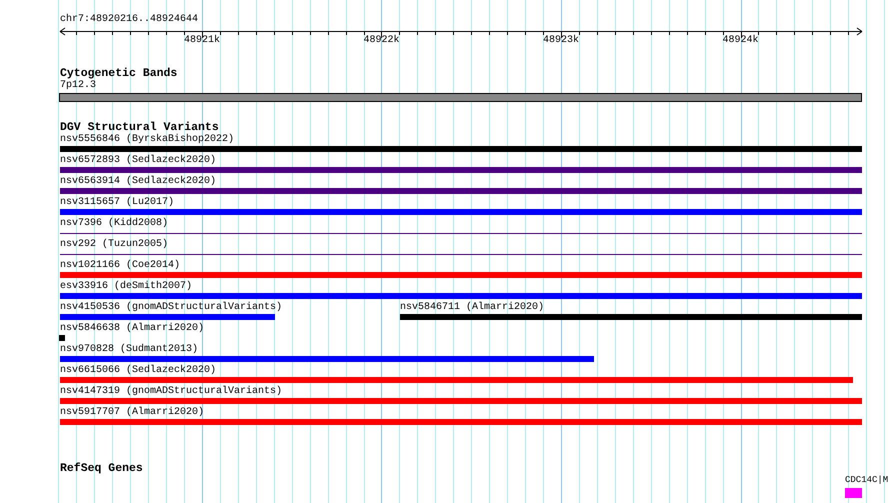 The width and height of the screenshot is (890, 503). Describe the element at coordinates (132, 413) in the screenshot. I see `variant-label: nsv5917707 (Almarri2020)` at that location.